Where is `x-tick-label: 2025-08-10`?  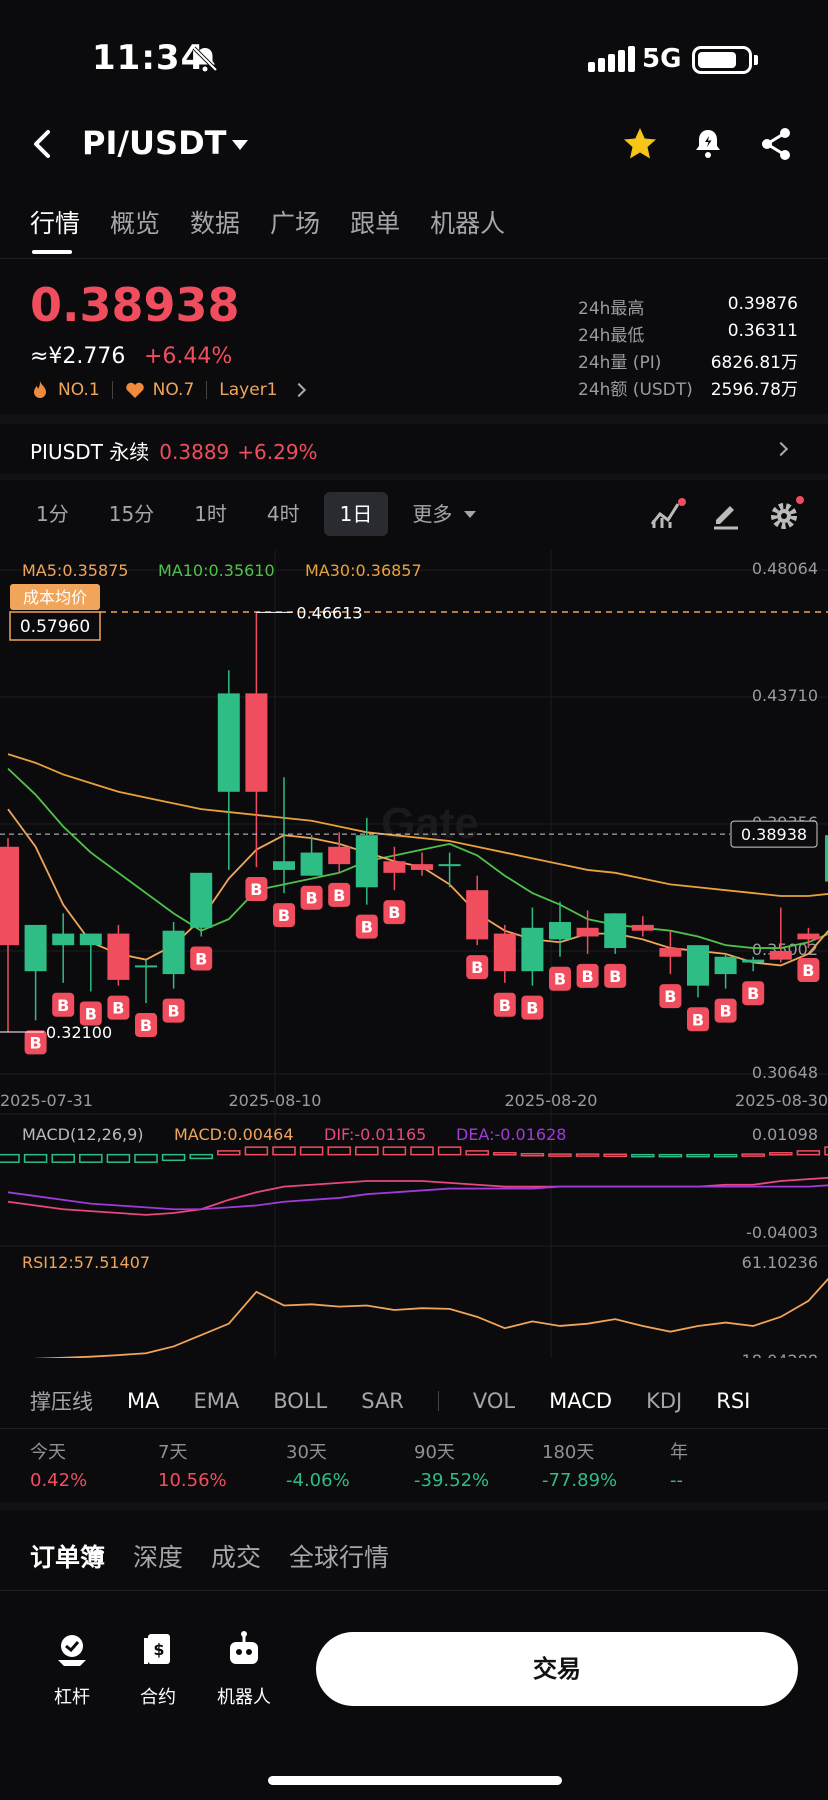 x-tick-label: 2025-08-10 is located at coordinates (275, 1100).